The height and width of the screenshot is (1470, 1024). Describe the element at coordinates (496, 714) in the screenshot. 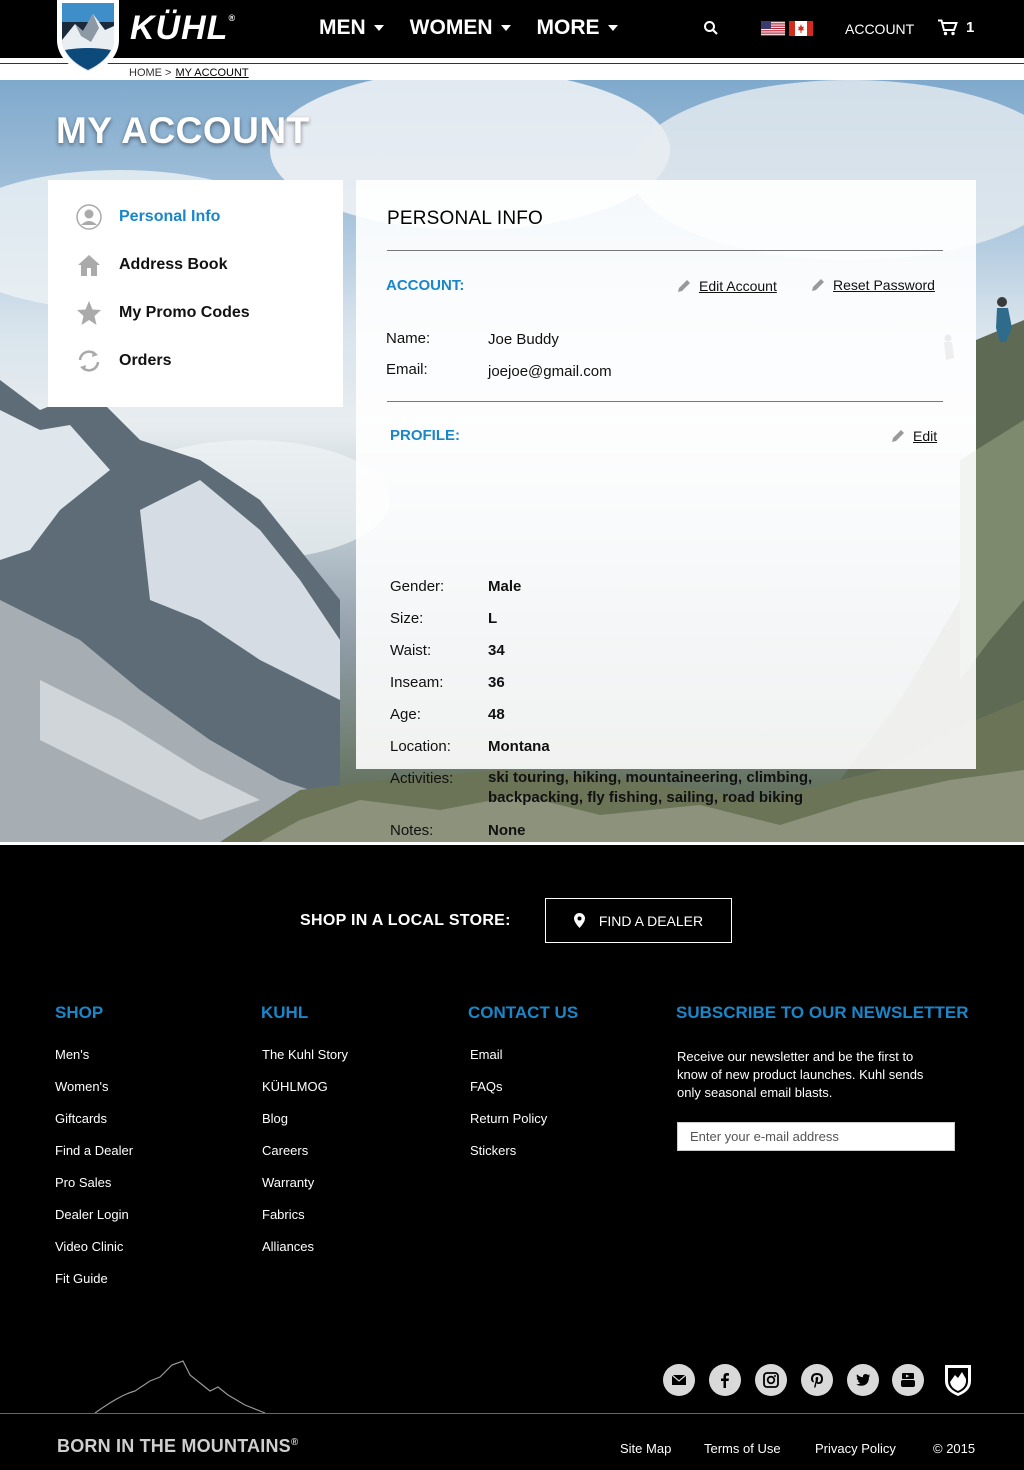

I see `age-value: 48` at that location.